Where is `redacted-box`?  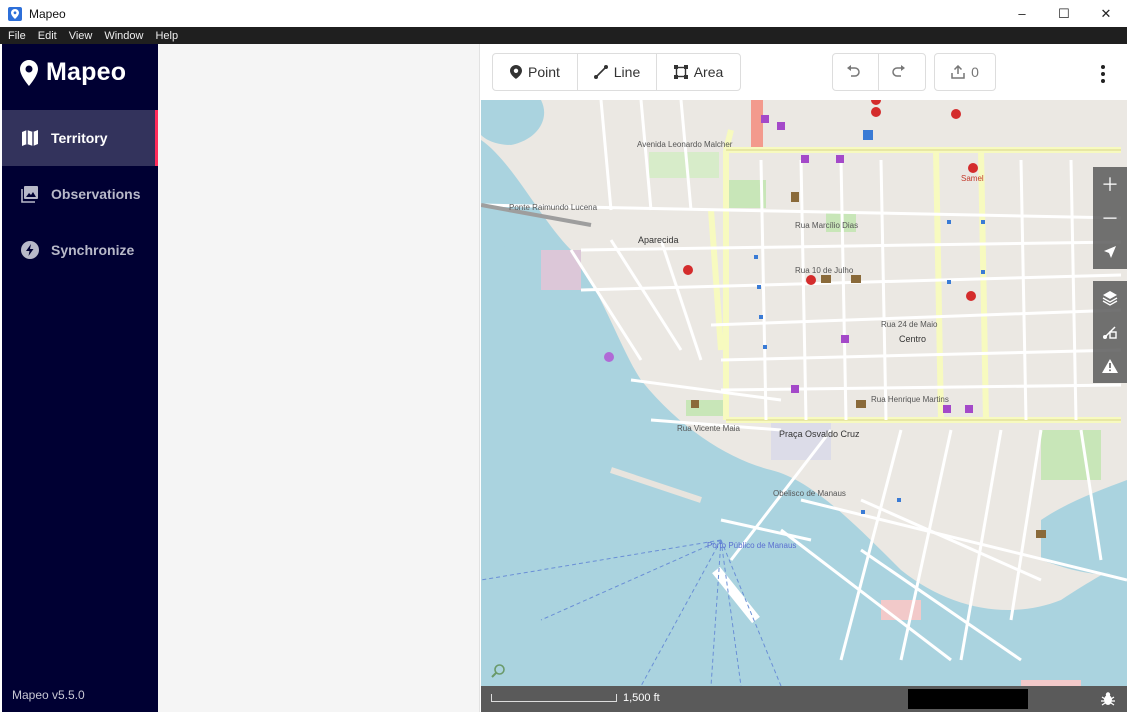 redacted-box is located at coordinates (968, 699).